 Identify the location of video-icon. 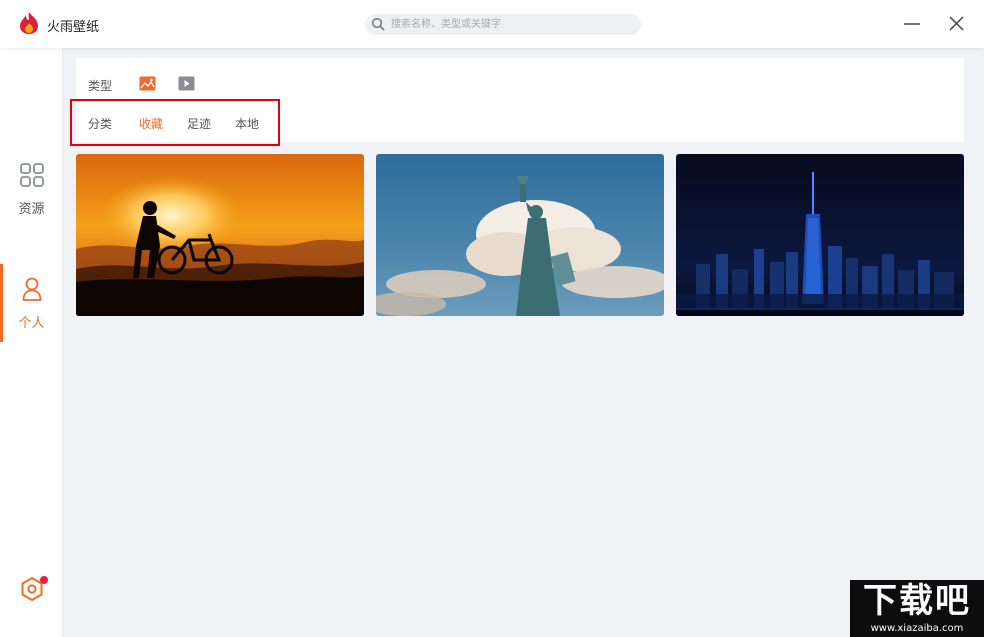
(186, 83).